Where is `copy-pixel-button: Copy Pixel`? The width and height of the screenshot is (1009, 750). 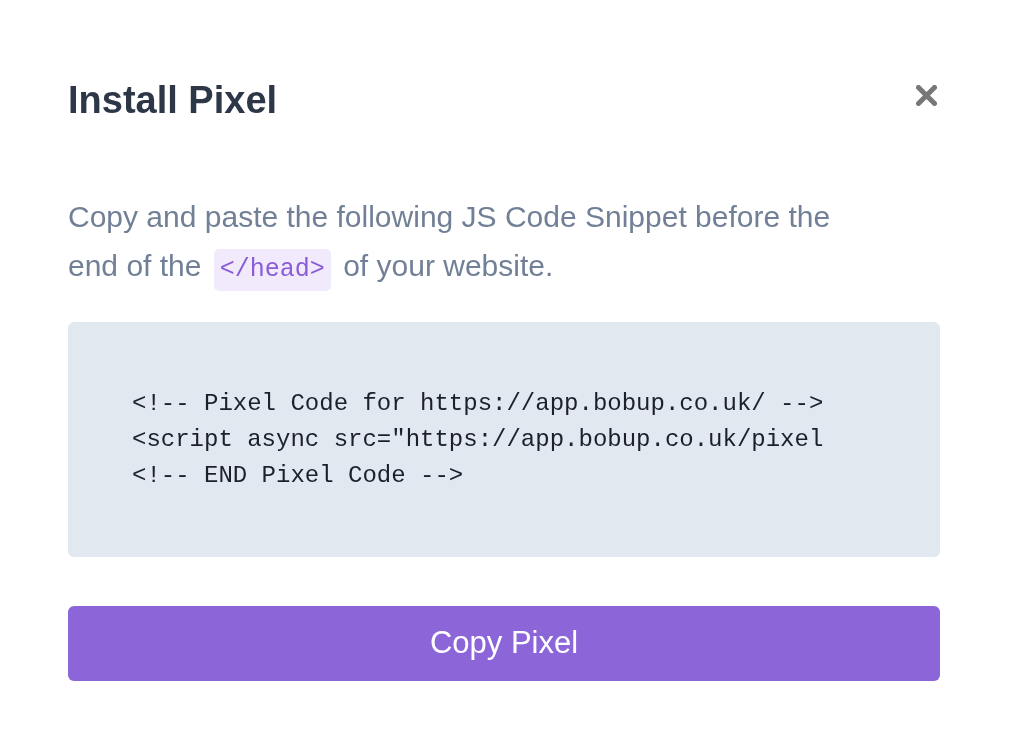 copy-pixel-button: Copy Pixel is located at coordinates (504, 643).